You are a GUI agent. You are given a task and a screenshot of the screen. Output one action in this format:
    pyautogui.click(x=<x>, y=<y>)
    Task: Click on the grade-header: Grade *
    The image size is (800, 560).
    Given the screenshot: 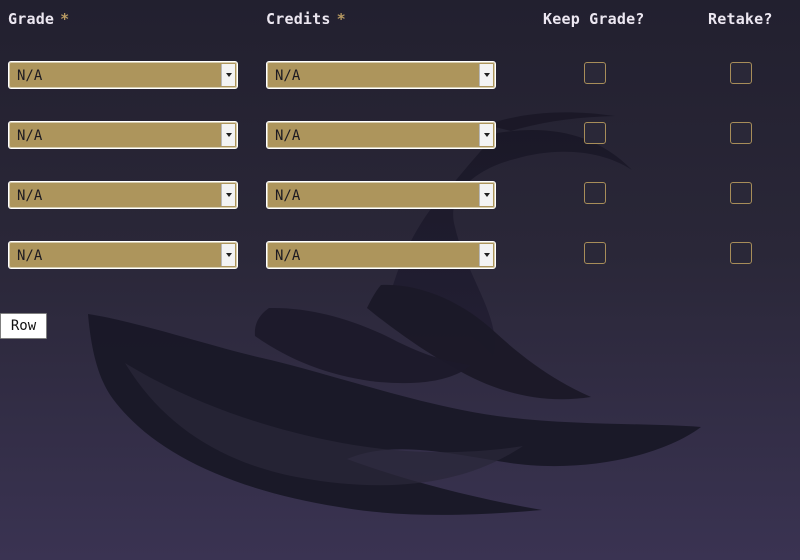 What is the action you would take?
    pyautogui.click(x=38, y=19)
    